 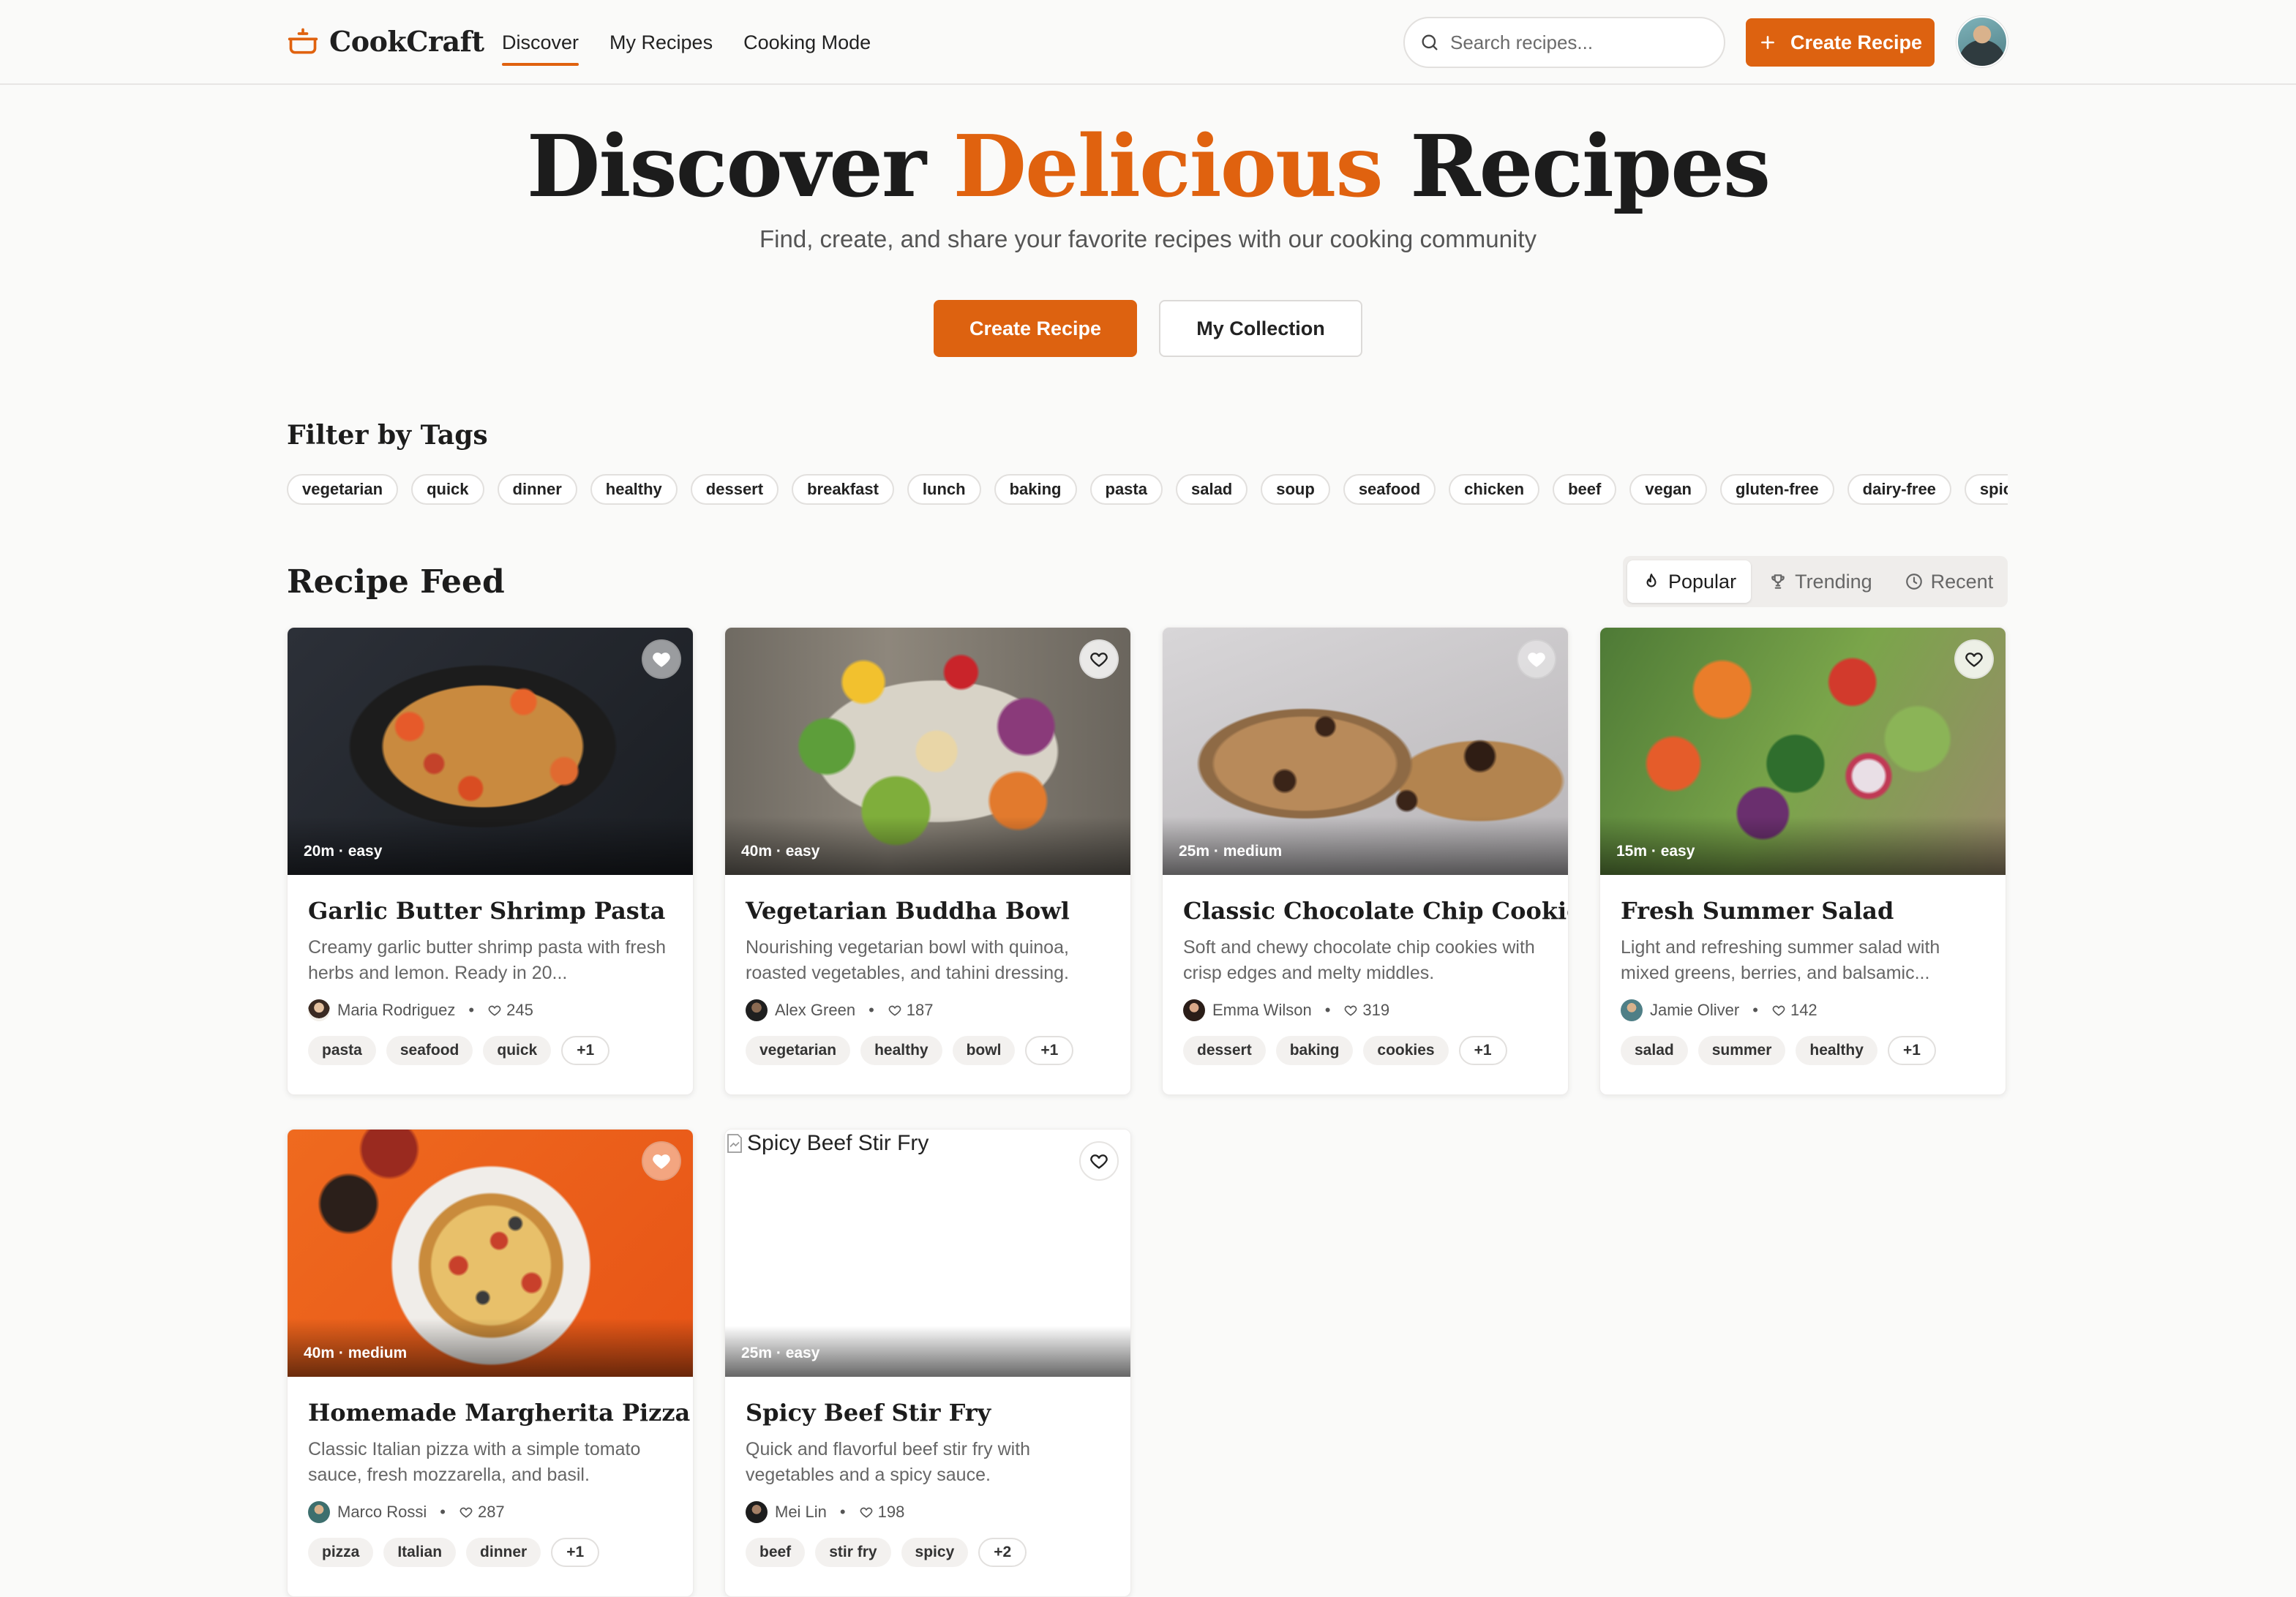 What do you see at coordinates (1495, 489) in the screenshot?
I see `tag-chicken: chicken` at bounding box center [1495, 489].